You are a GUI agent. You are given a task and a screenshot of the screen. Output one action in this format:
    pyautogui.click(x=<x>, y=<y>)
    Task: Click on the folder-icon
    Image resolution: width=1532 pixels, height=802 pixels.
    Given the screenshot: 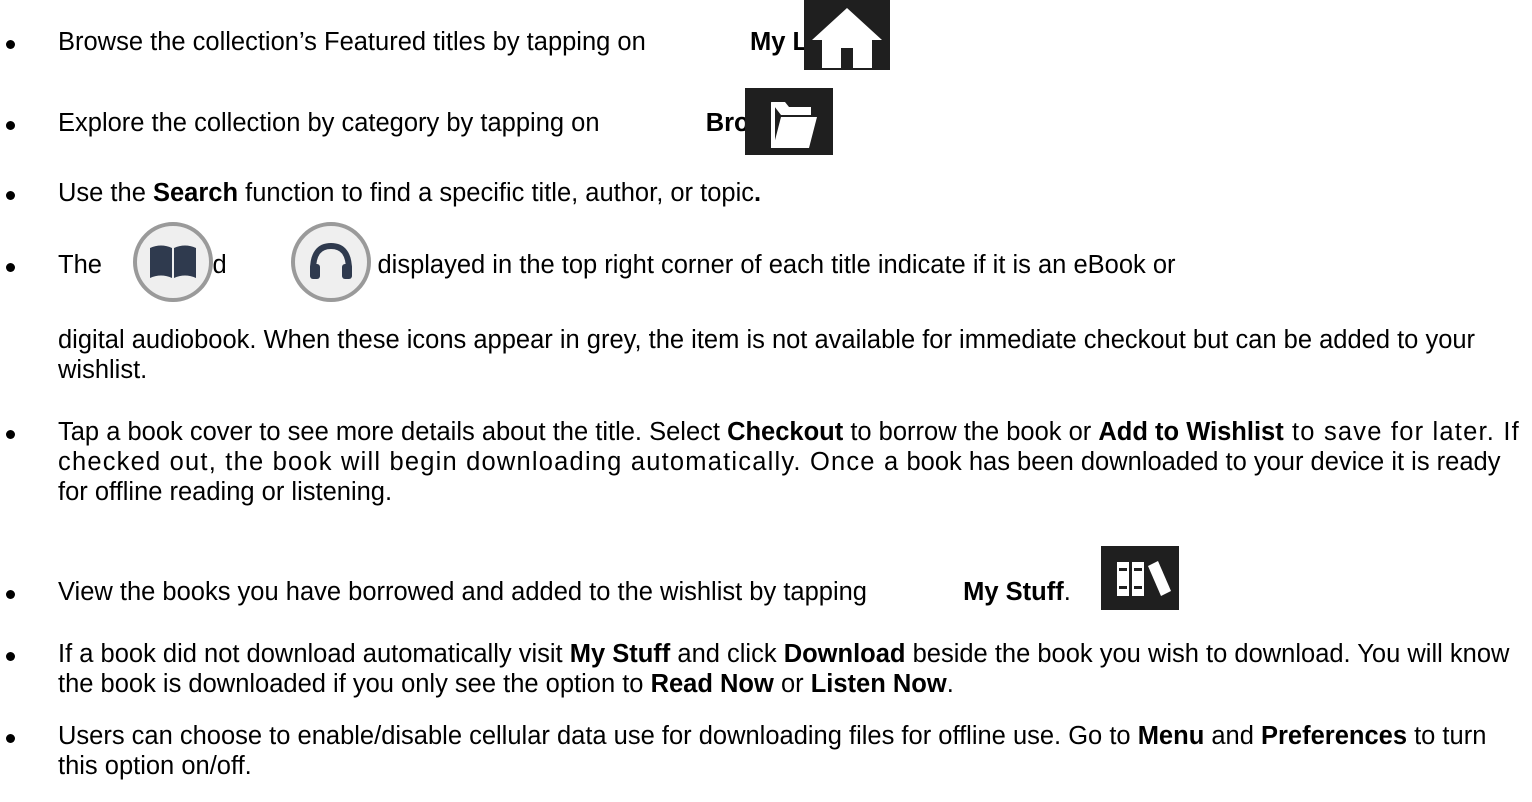 What is the action you would take?
    pyautogui.click(x=789, y=121)
    